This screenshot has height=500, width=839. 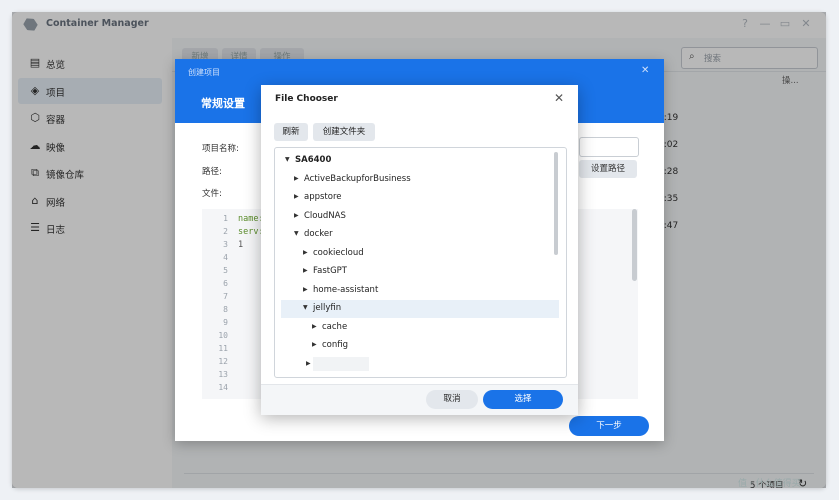 What do you see at coordinates (223, 335) in the screenshot?
I see `line-number: 10` at bounding box center [223, 335].